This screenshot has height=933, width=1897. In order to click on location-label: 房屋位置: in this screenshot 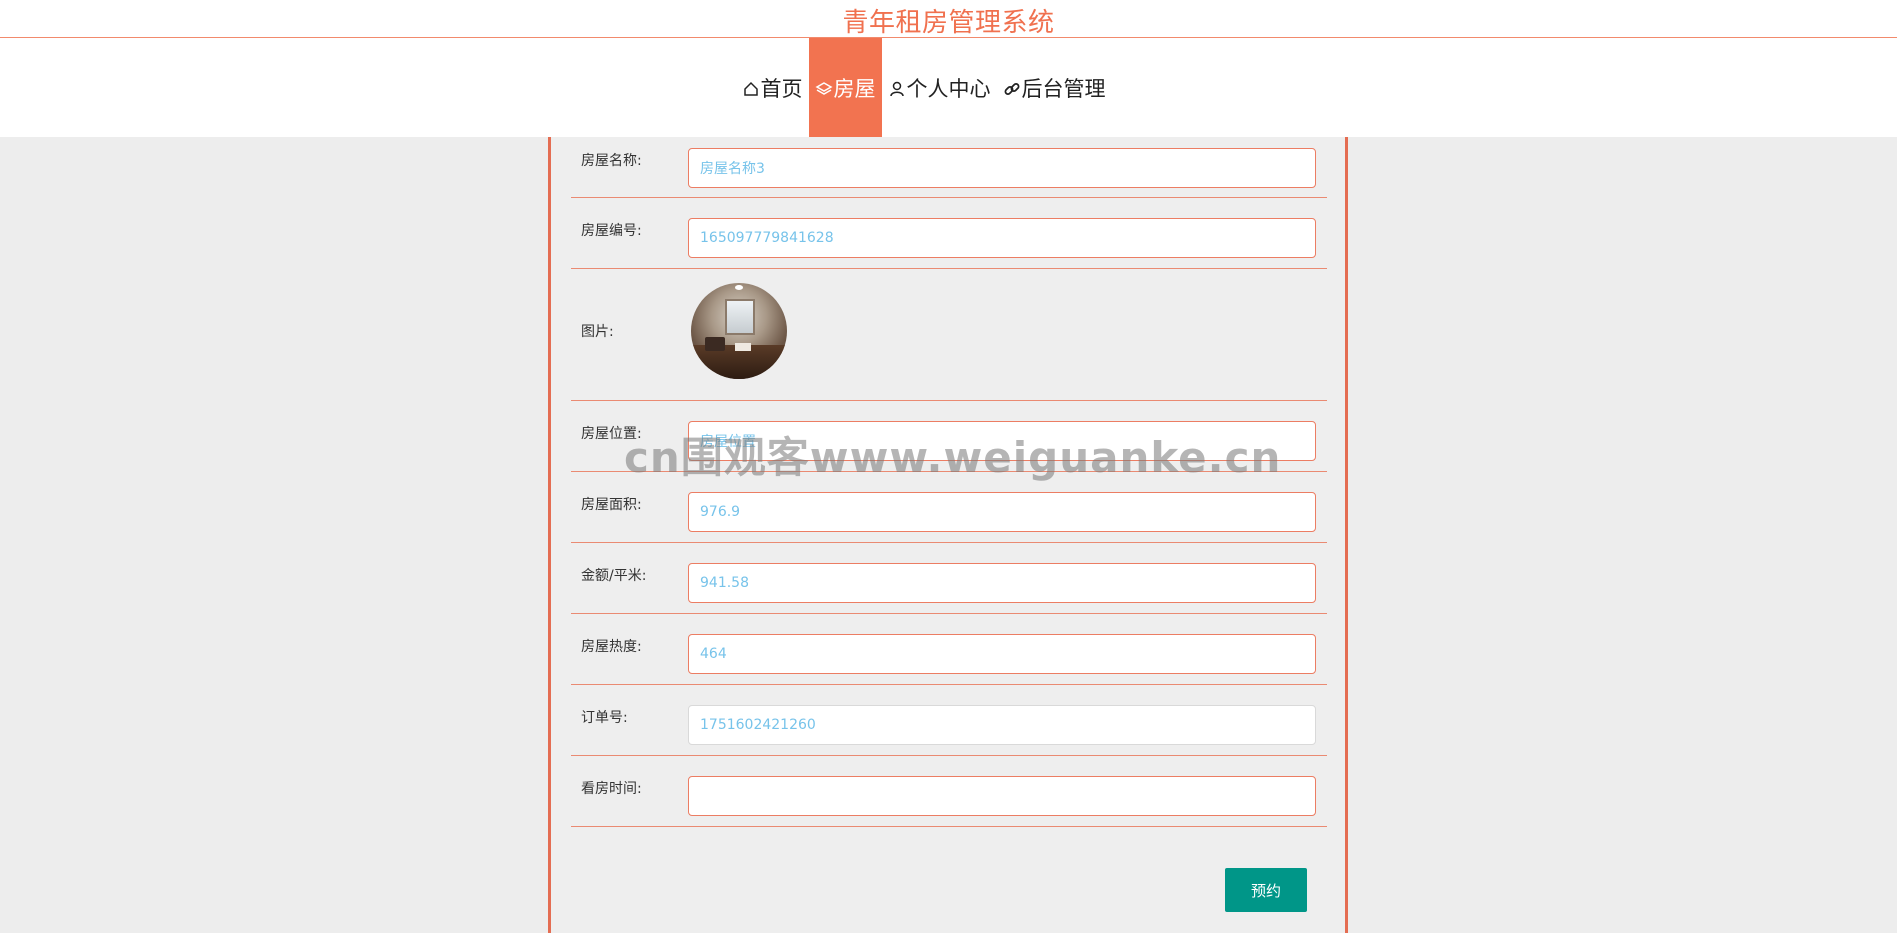, I will do `click(611, 434)`.